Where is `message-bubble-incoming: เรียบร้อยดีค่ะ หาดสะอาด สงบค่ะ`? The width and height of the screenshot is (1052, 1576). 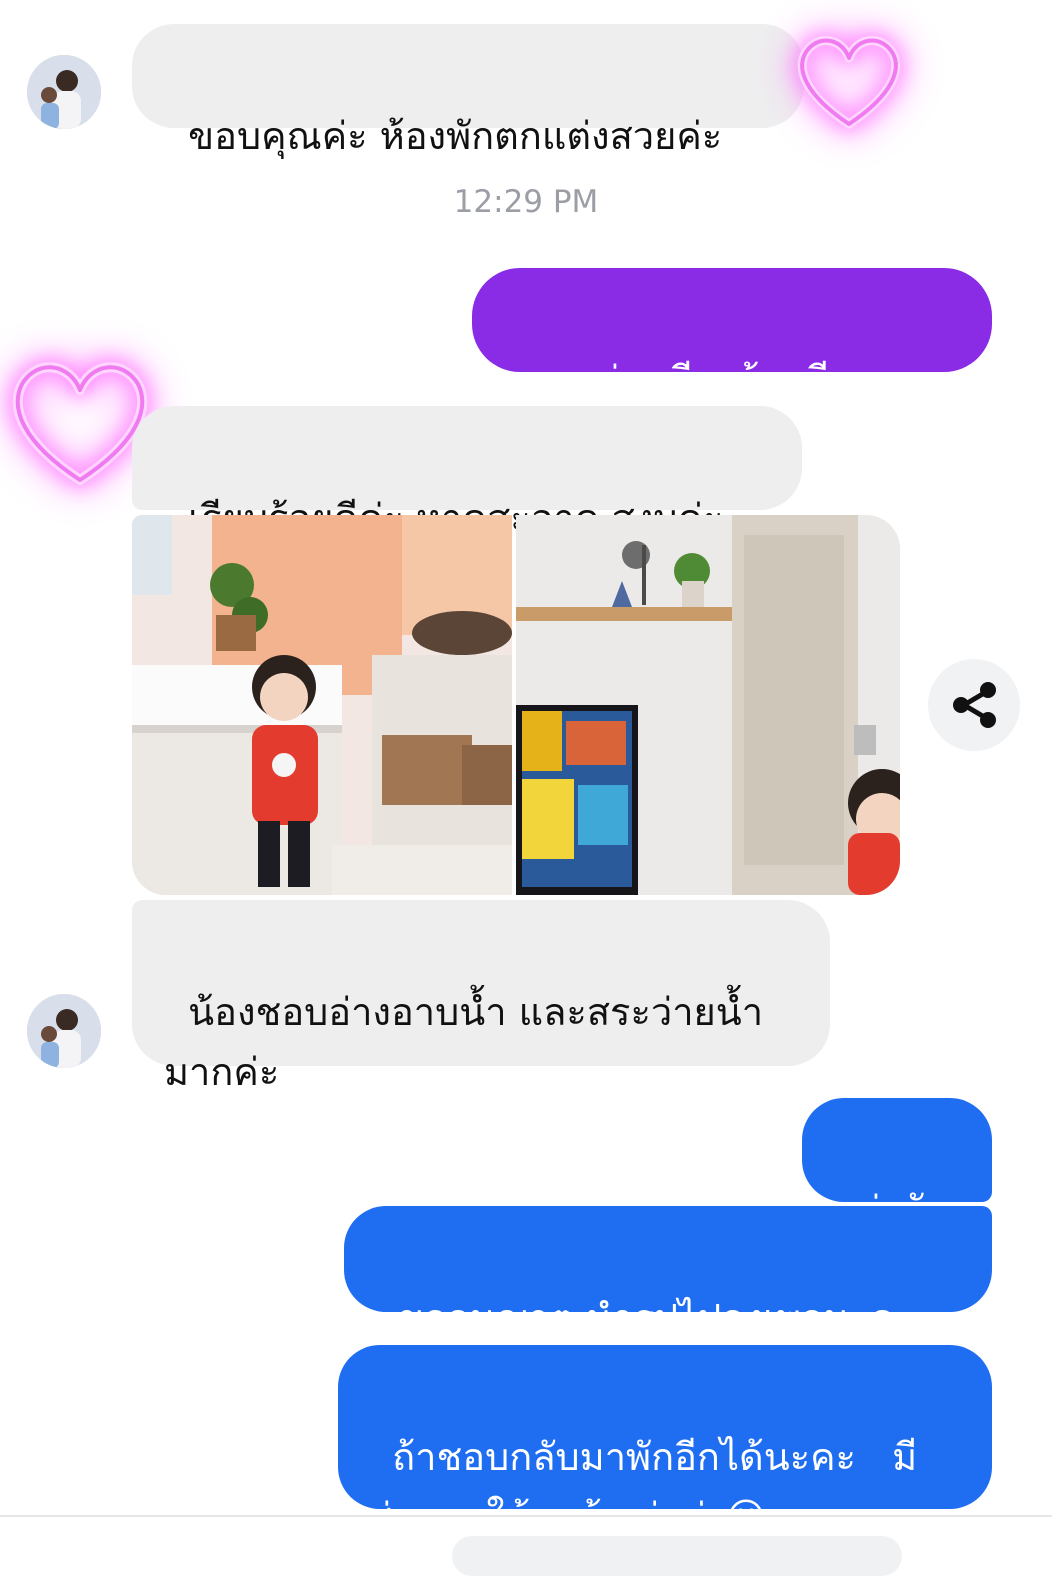
message-bubble-incoming: เรียบร้อยดีค่ะ หาดสะอาด สงบค่ะ is located at coordinates (467, 473).